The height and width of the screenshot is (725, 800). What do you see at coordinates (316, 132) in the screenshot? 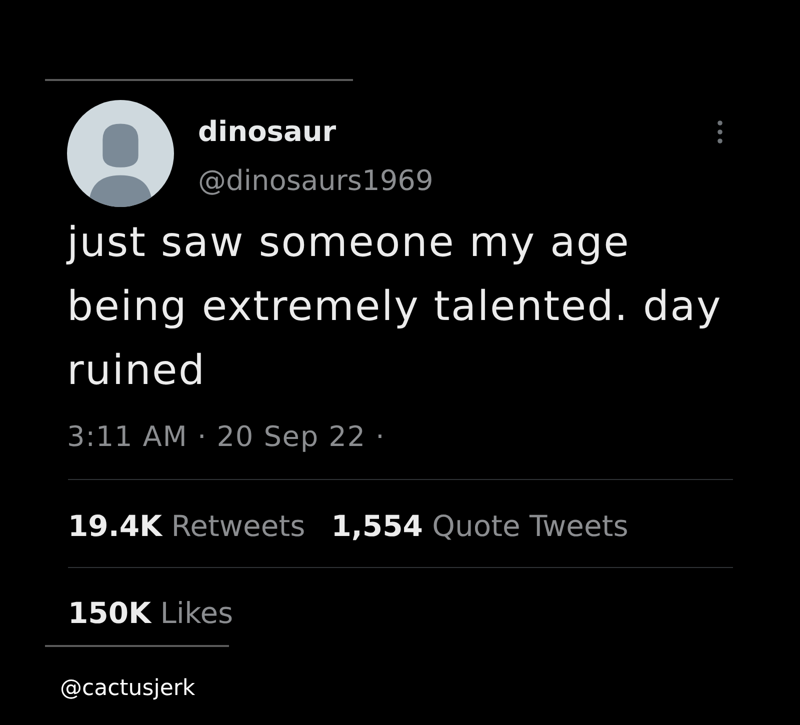
I see `author-name: dinosaur` at bounding box center [316, 132].